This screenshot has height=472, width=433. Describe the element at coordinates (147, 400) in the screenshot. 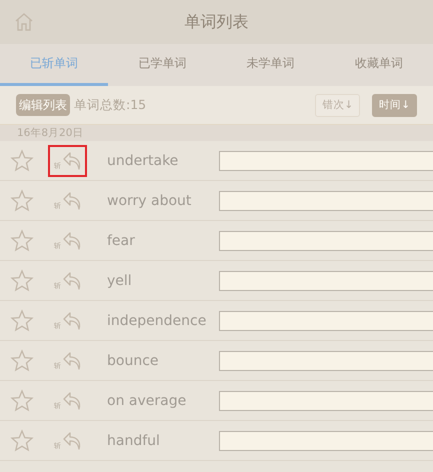

I see `word-text: on average` at that location.